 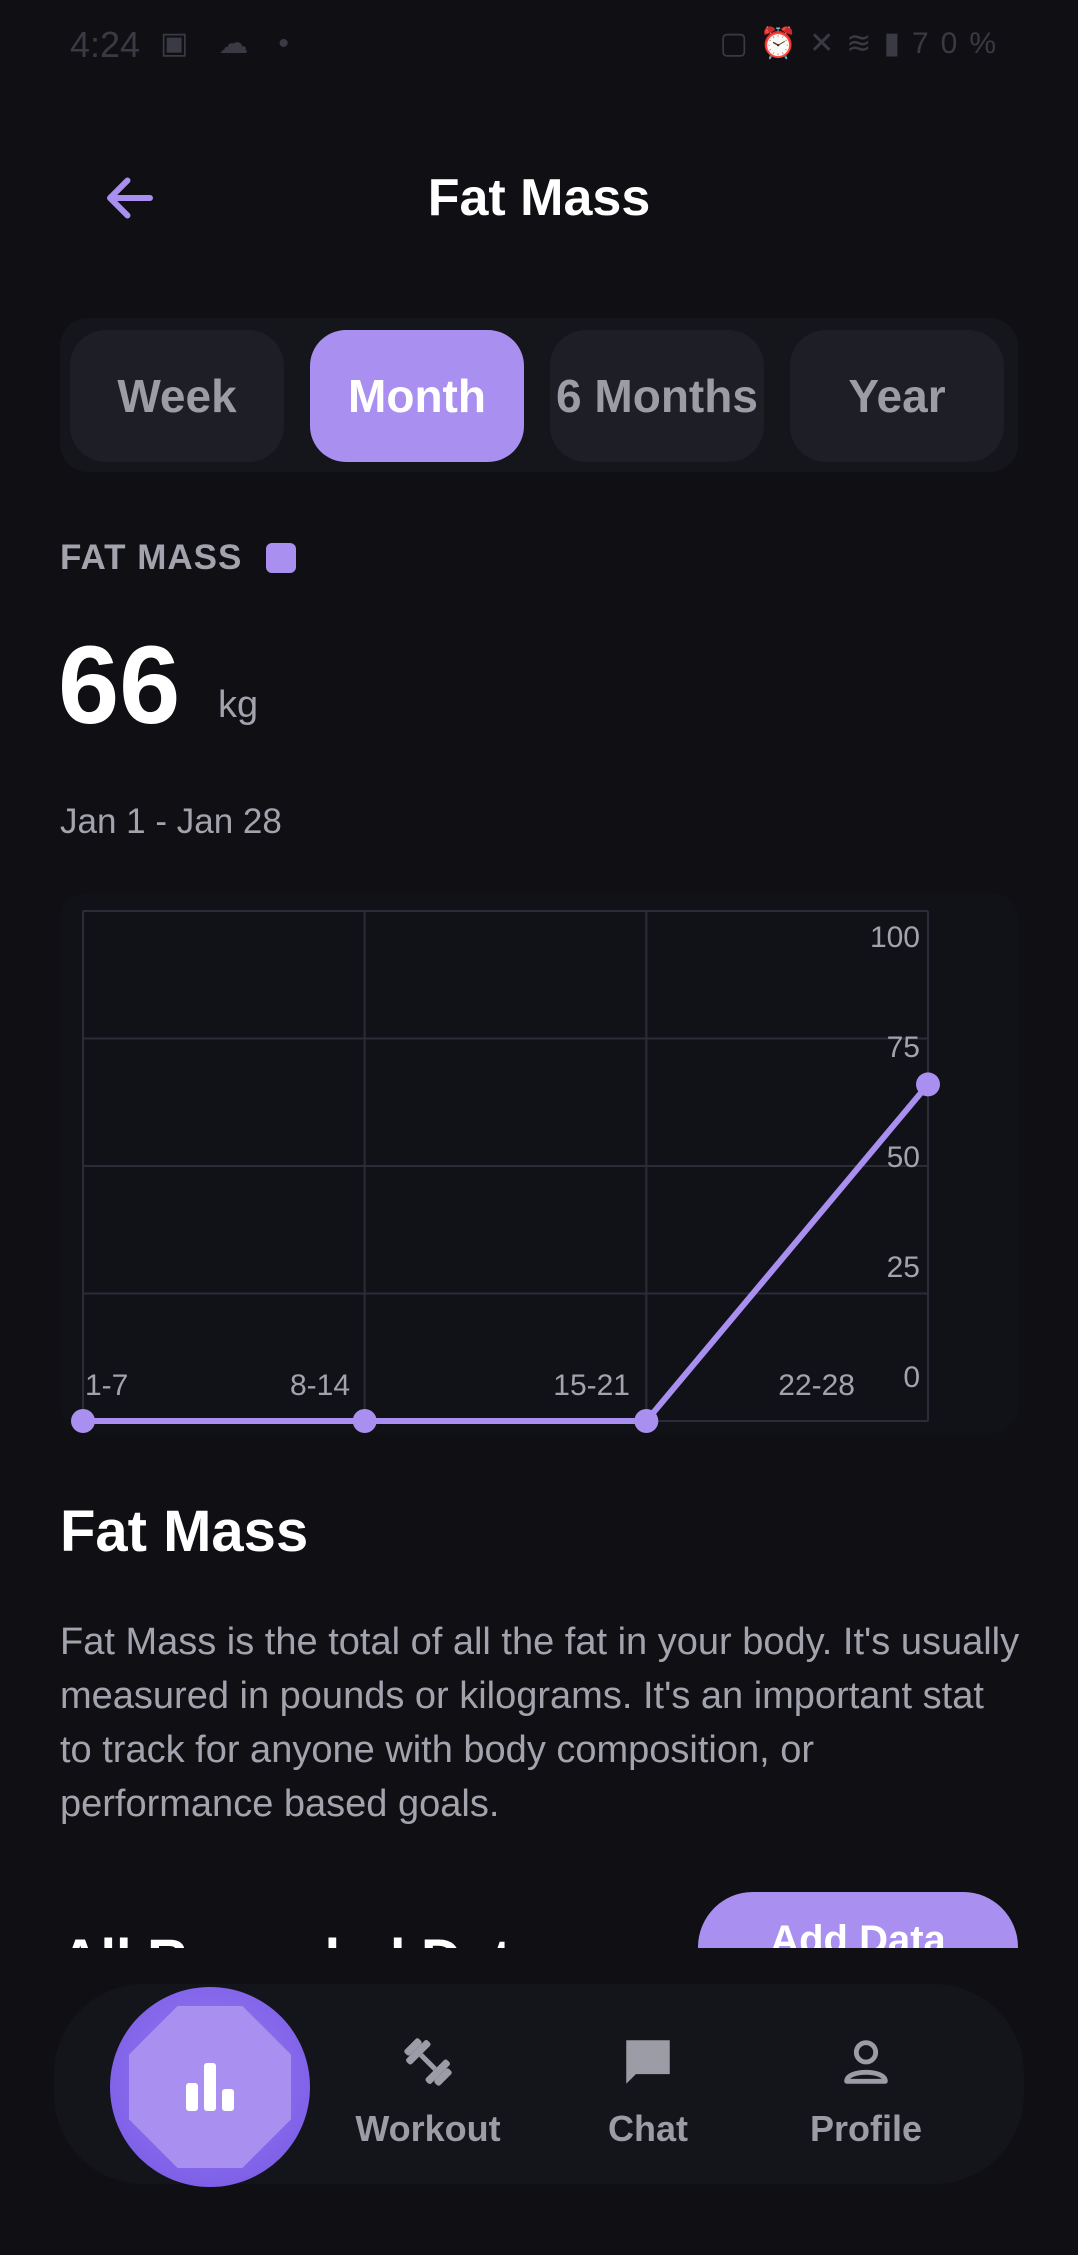 I want to click on nav-profile-label: Profile, so click(x=866, y=2128).